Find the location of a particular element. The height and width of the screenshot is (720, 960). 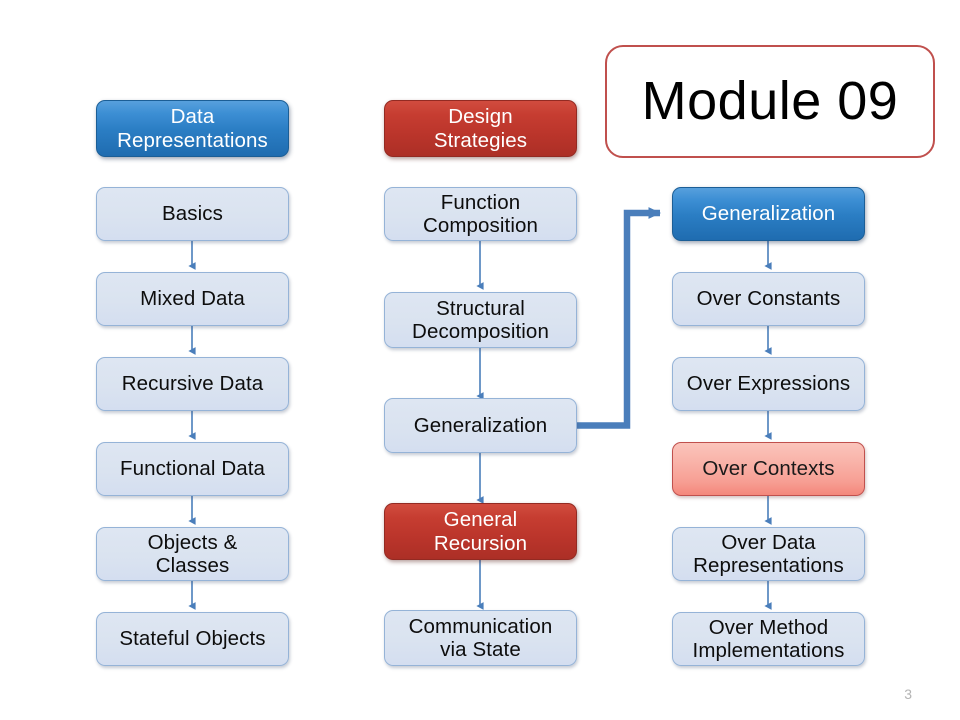

node-label: Over Method Implementations is located at coordinates (768, 638).